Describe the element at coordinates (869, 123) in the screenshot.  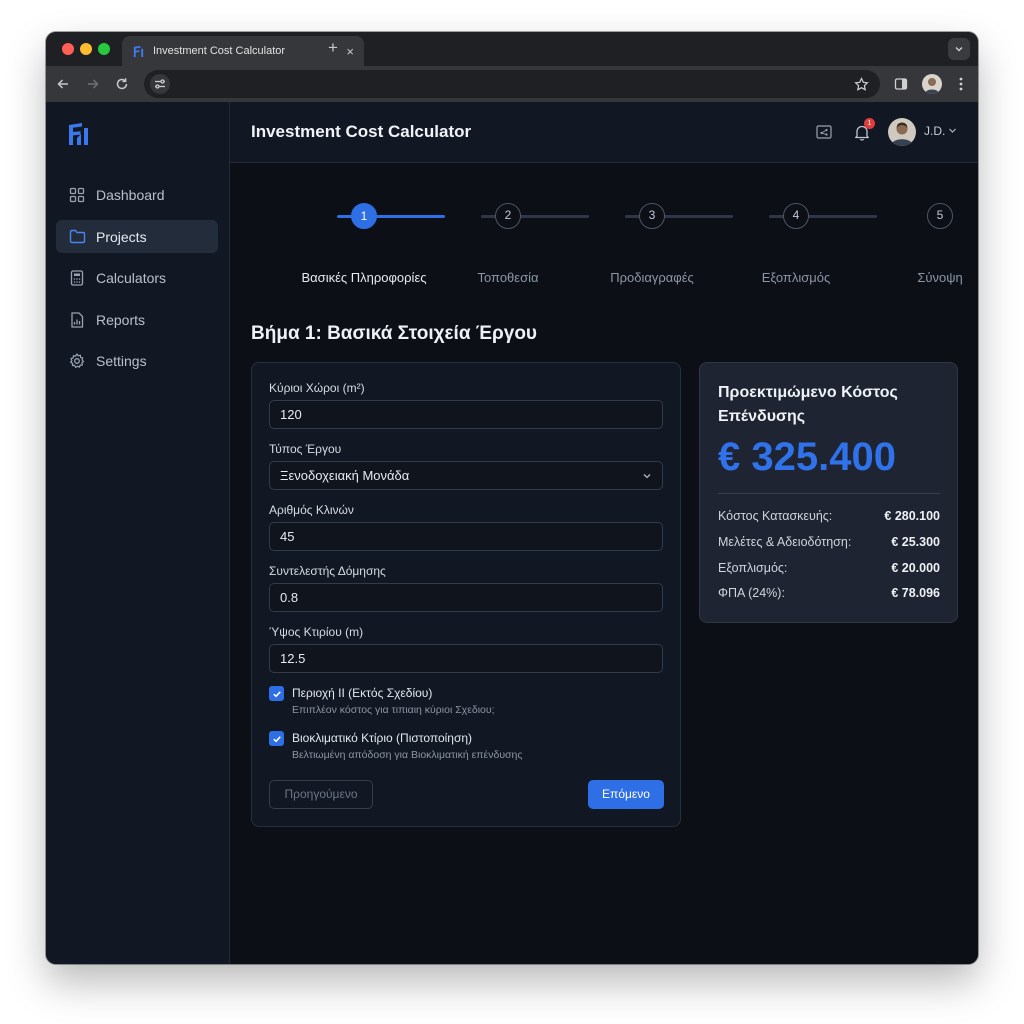
I see `notification-badge: 1` at that location.